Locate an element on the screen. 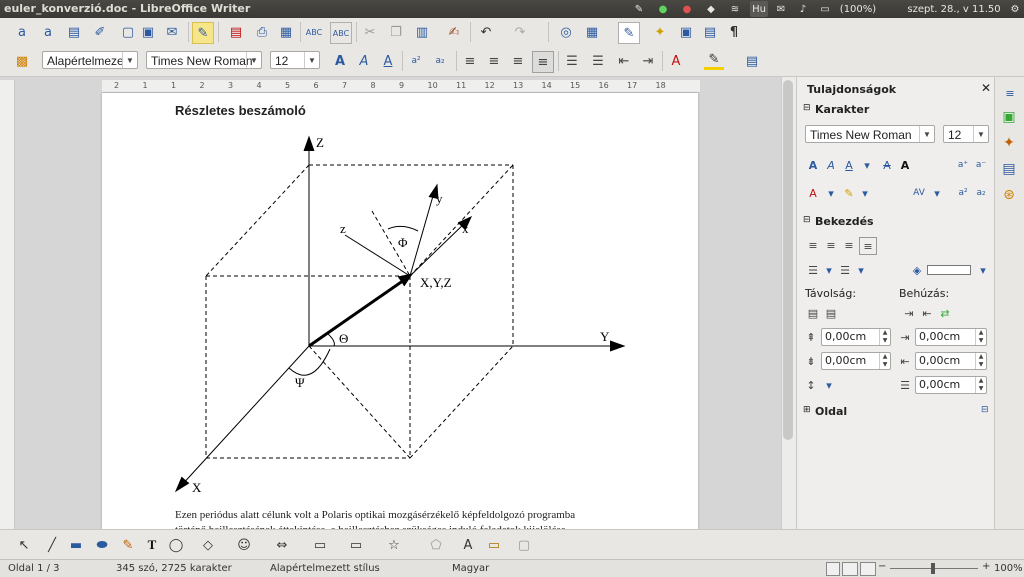 Image resolution: width=1024 pixels, height=577 pixels. expand-icon: ⊞ is located at coordinates (807, 410).